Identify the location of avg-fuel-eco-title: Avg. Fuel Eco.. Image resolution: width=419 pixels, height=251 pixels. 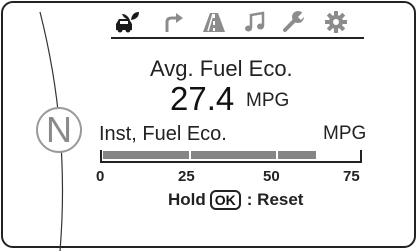
(221, 68).